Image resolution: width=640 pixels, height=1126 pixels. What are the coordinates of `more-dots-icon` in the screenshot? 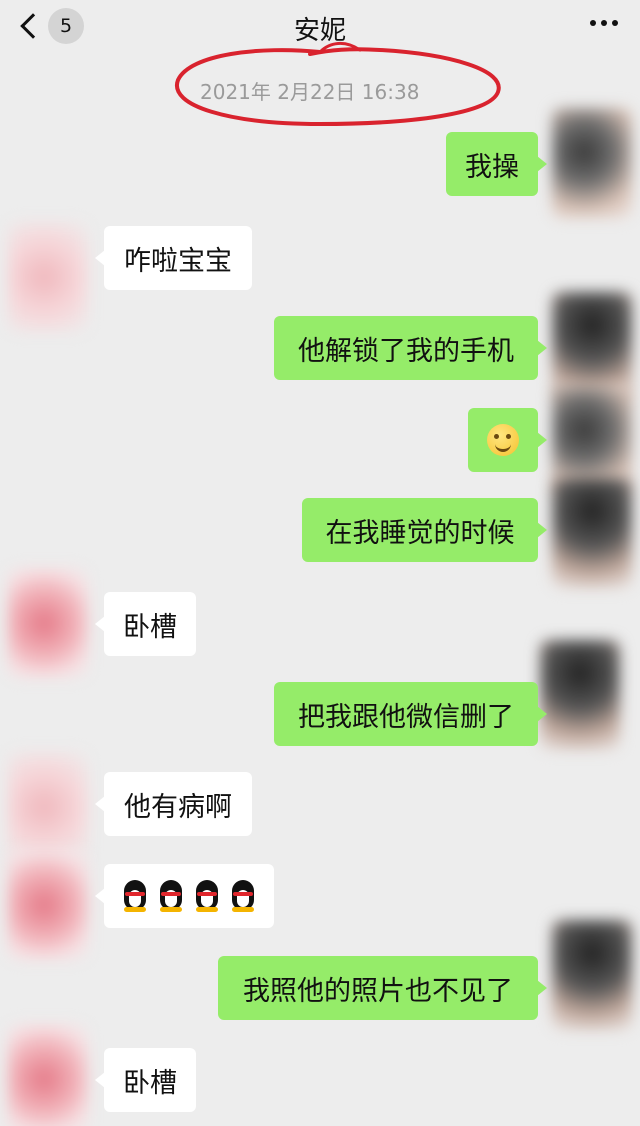 It's located at (593, 23).